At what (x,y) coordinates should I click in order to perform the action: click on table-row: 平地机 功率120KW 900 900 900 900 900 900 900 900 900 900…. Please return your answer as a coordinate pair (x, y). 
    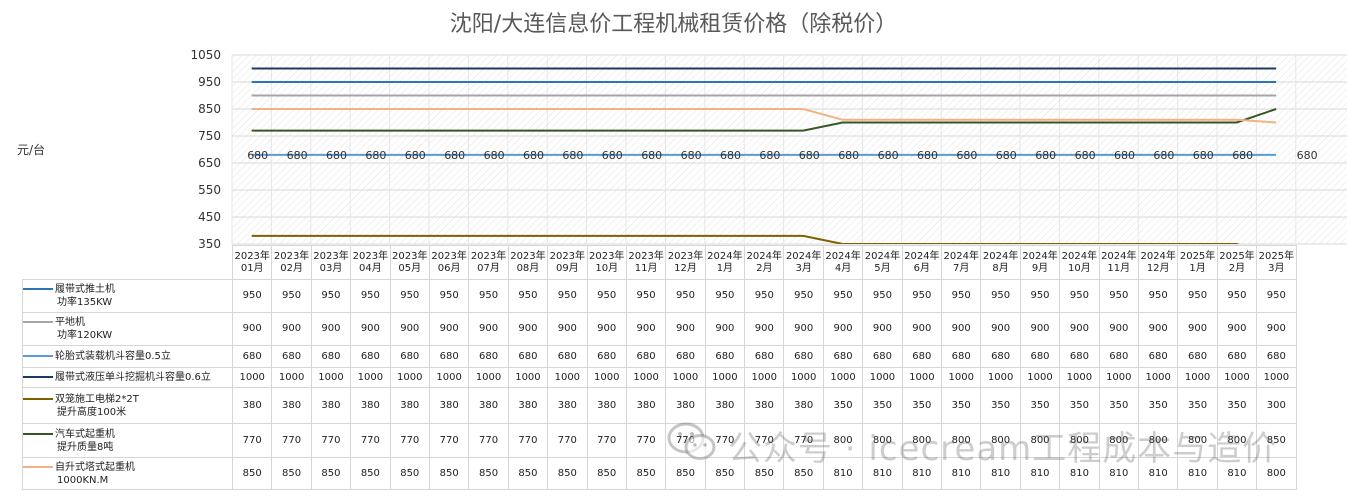
    Looking at the image, I should click on (659, 329).